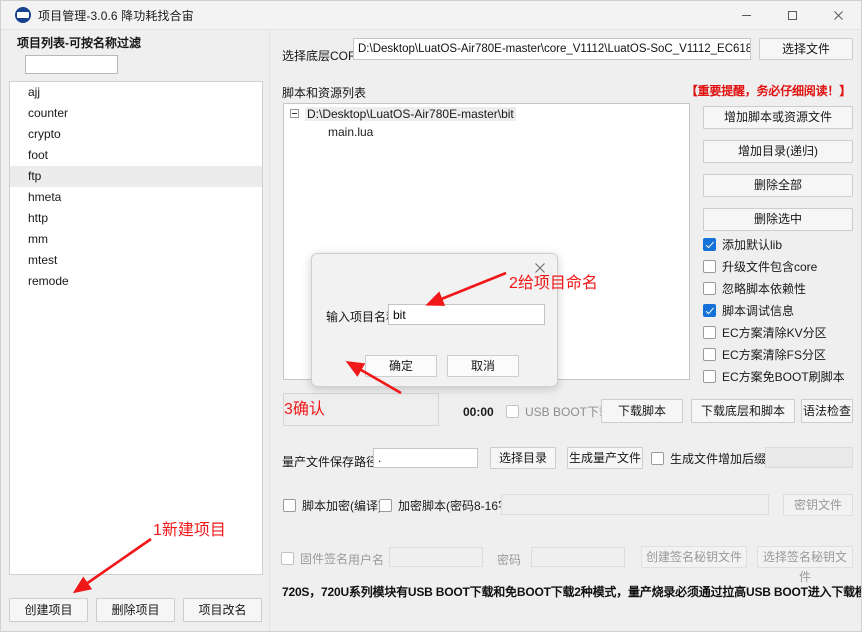  Describe the element at coordinates (838, 15) in the screenshot. I see `close-icon` at that location.